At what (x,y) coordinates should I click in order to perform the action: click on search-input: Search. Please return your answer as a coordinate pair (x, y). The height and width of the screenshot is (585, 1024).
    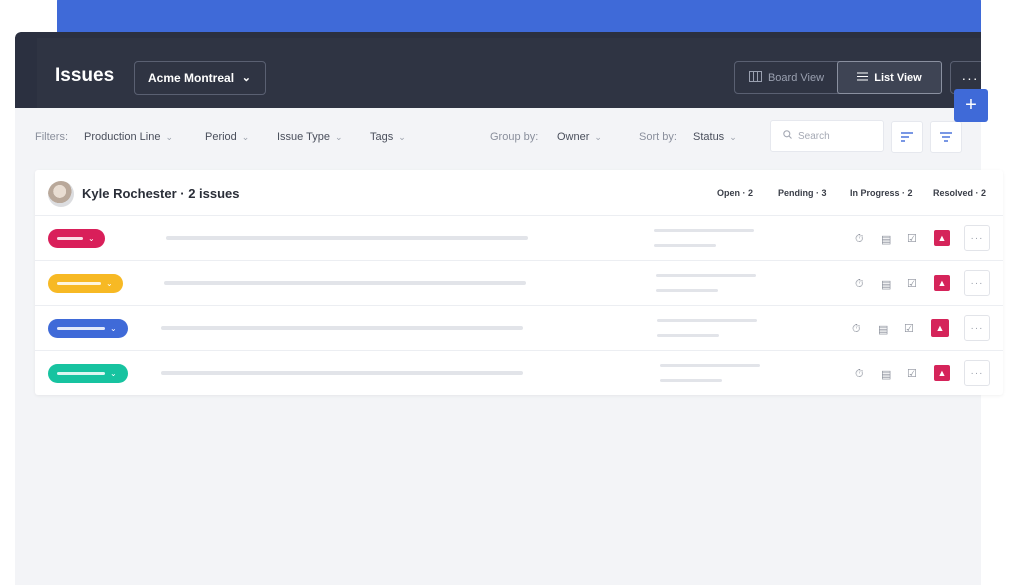
    Looking at the image, I should click on (827, 136).